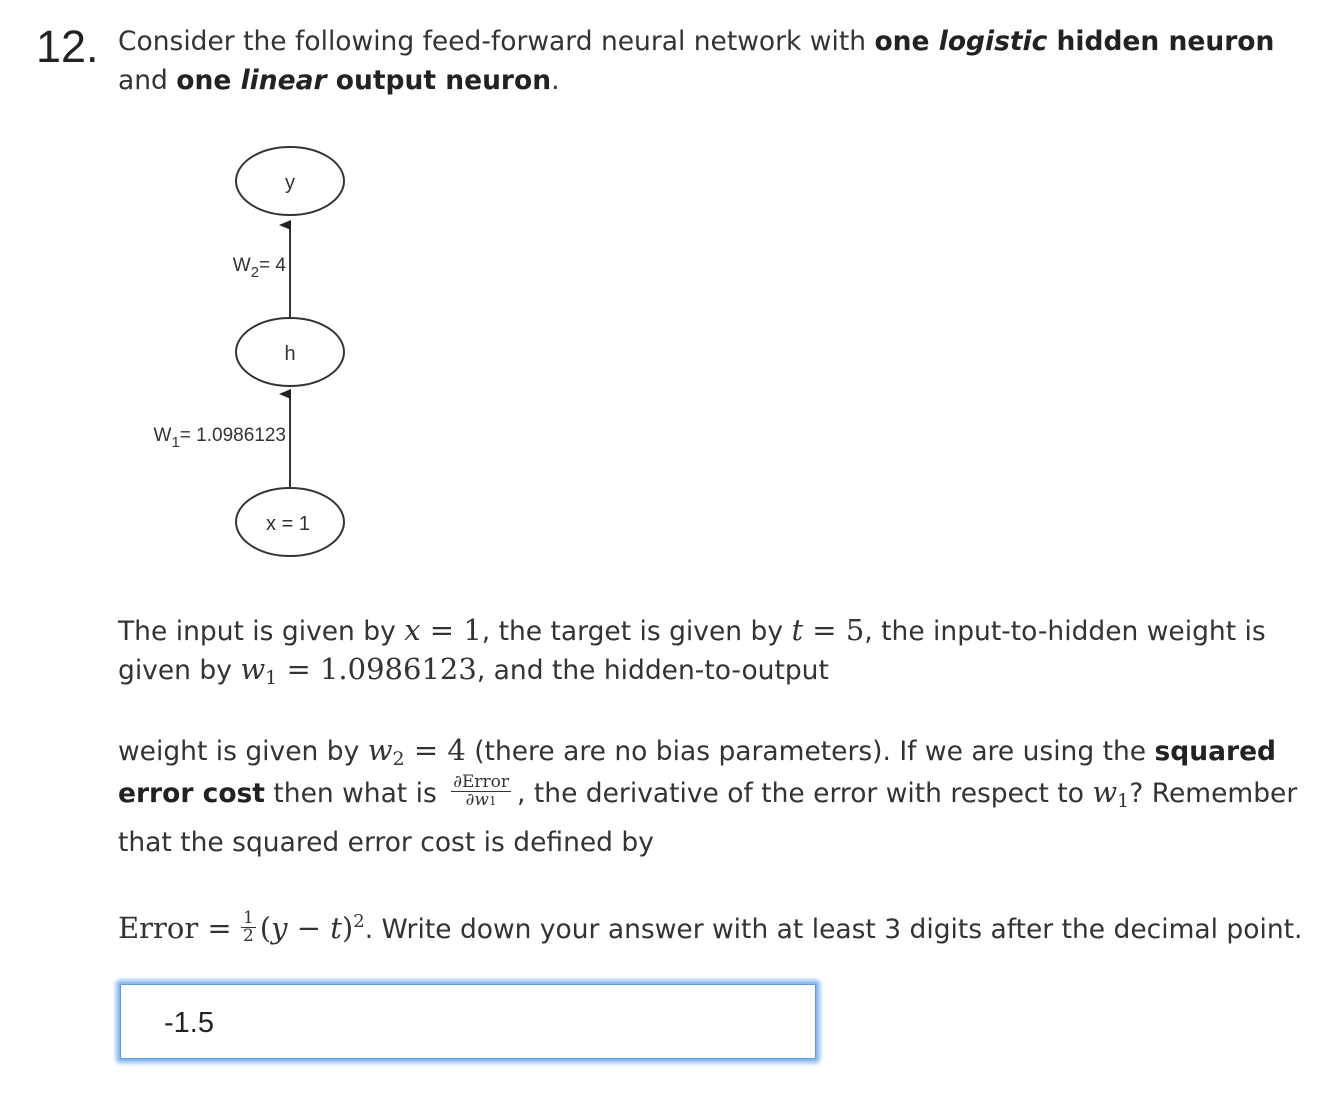 The width and height of the screenshot is (1335, 1093). I want to click on output-node-label: y, so click(290, 183).